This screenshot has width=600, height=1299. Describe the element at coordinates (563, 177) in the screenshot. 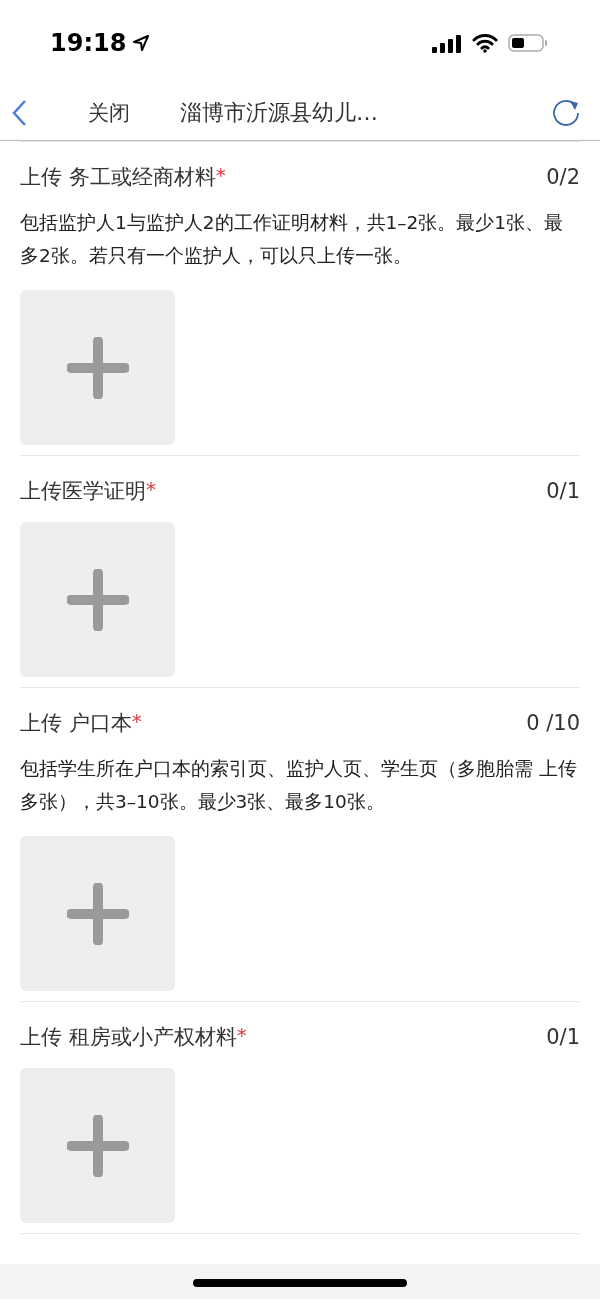

I see `upload-count: 0/2` at that location.